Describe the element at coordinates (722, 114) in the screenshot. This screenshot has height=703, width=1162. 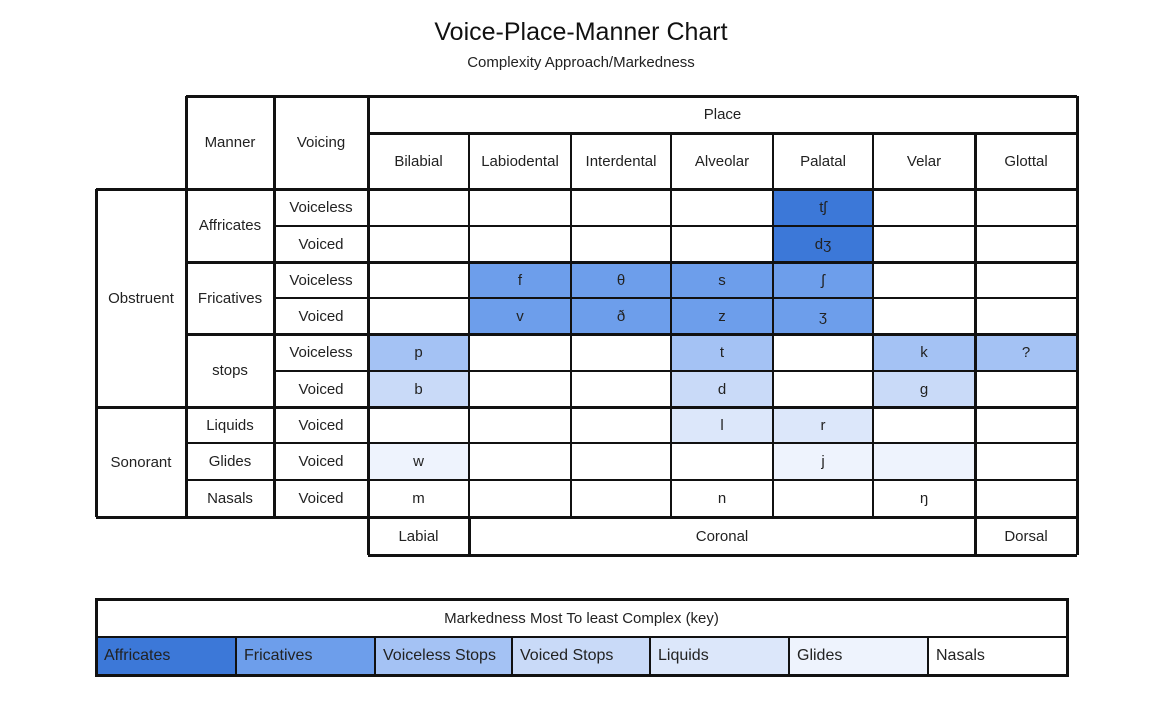
I see `place-header: Place` at that location.